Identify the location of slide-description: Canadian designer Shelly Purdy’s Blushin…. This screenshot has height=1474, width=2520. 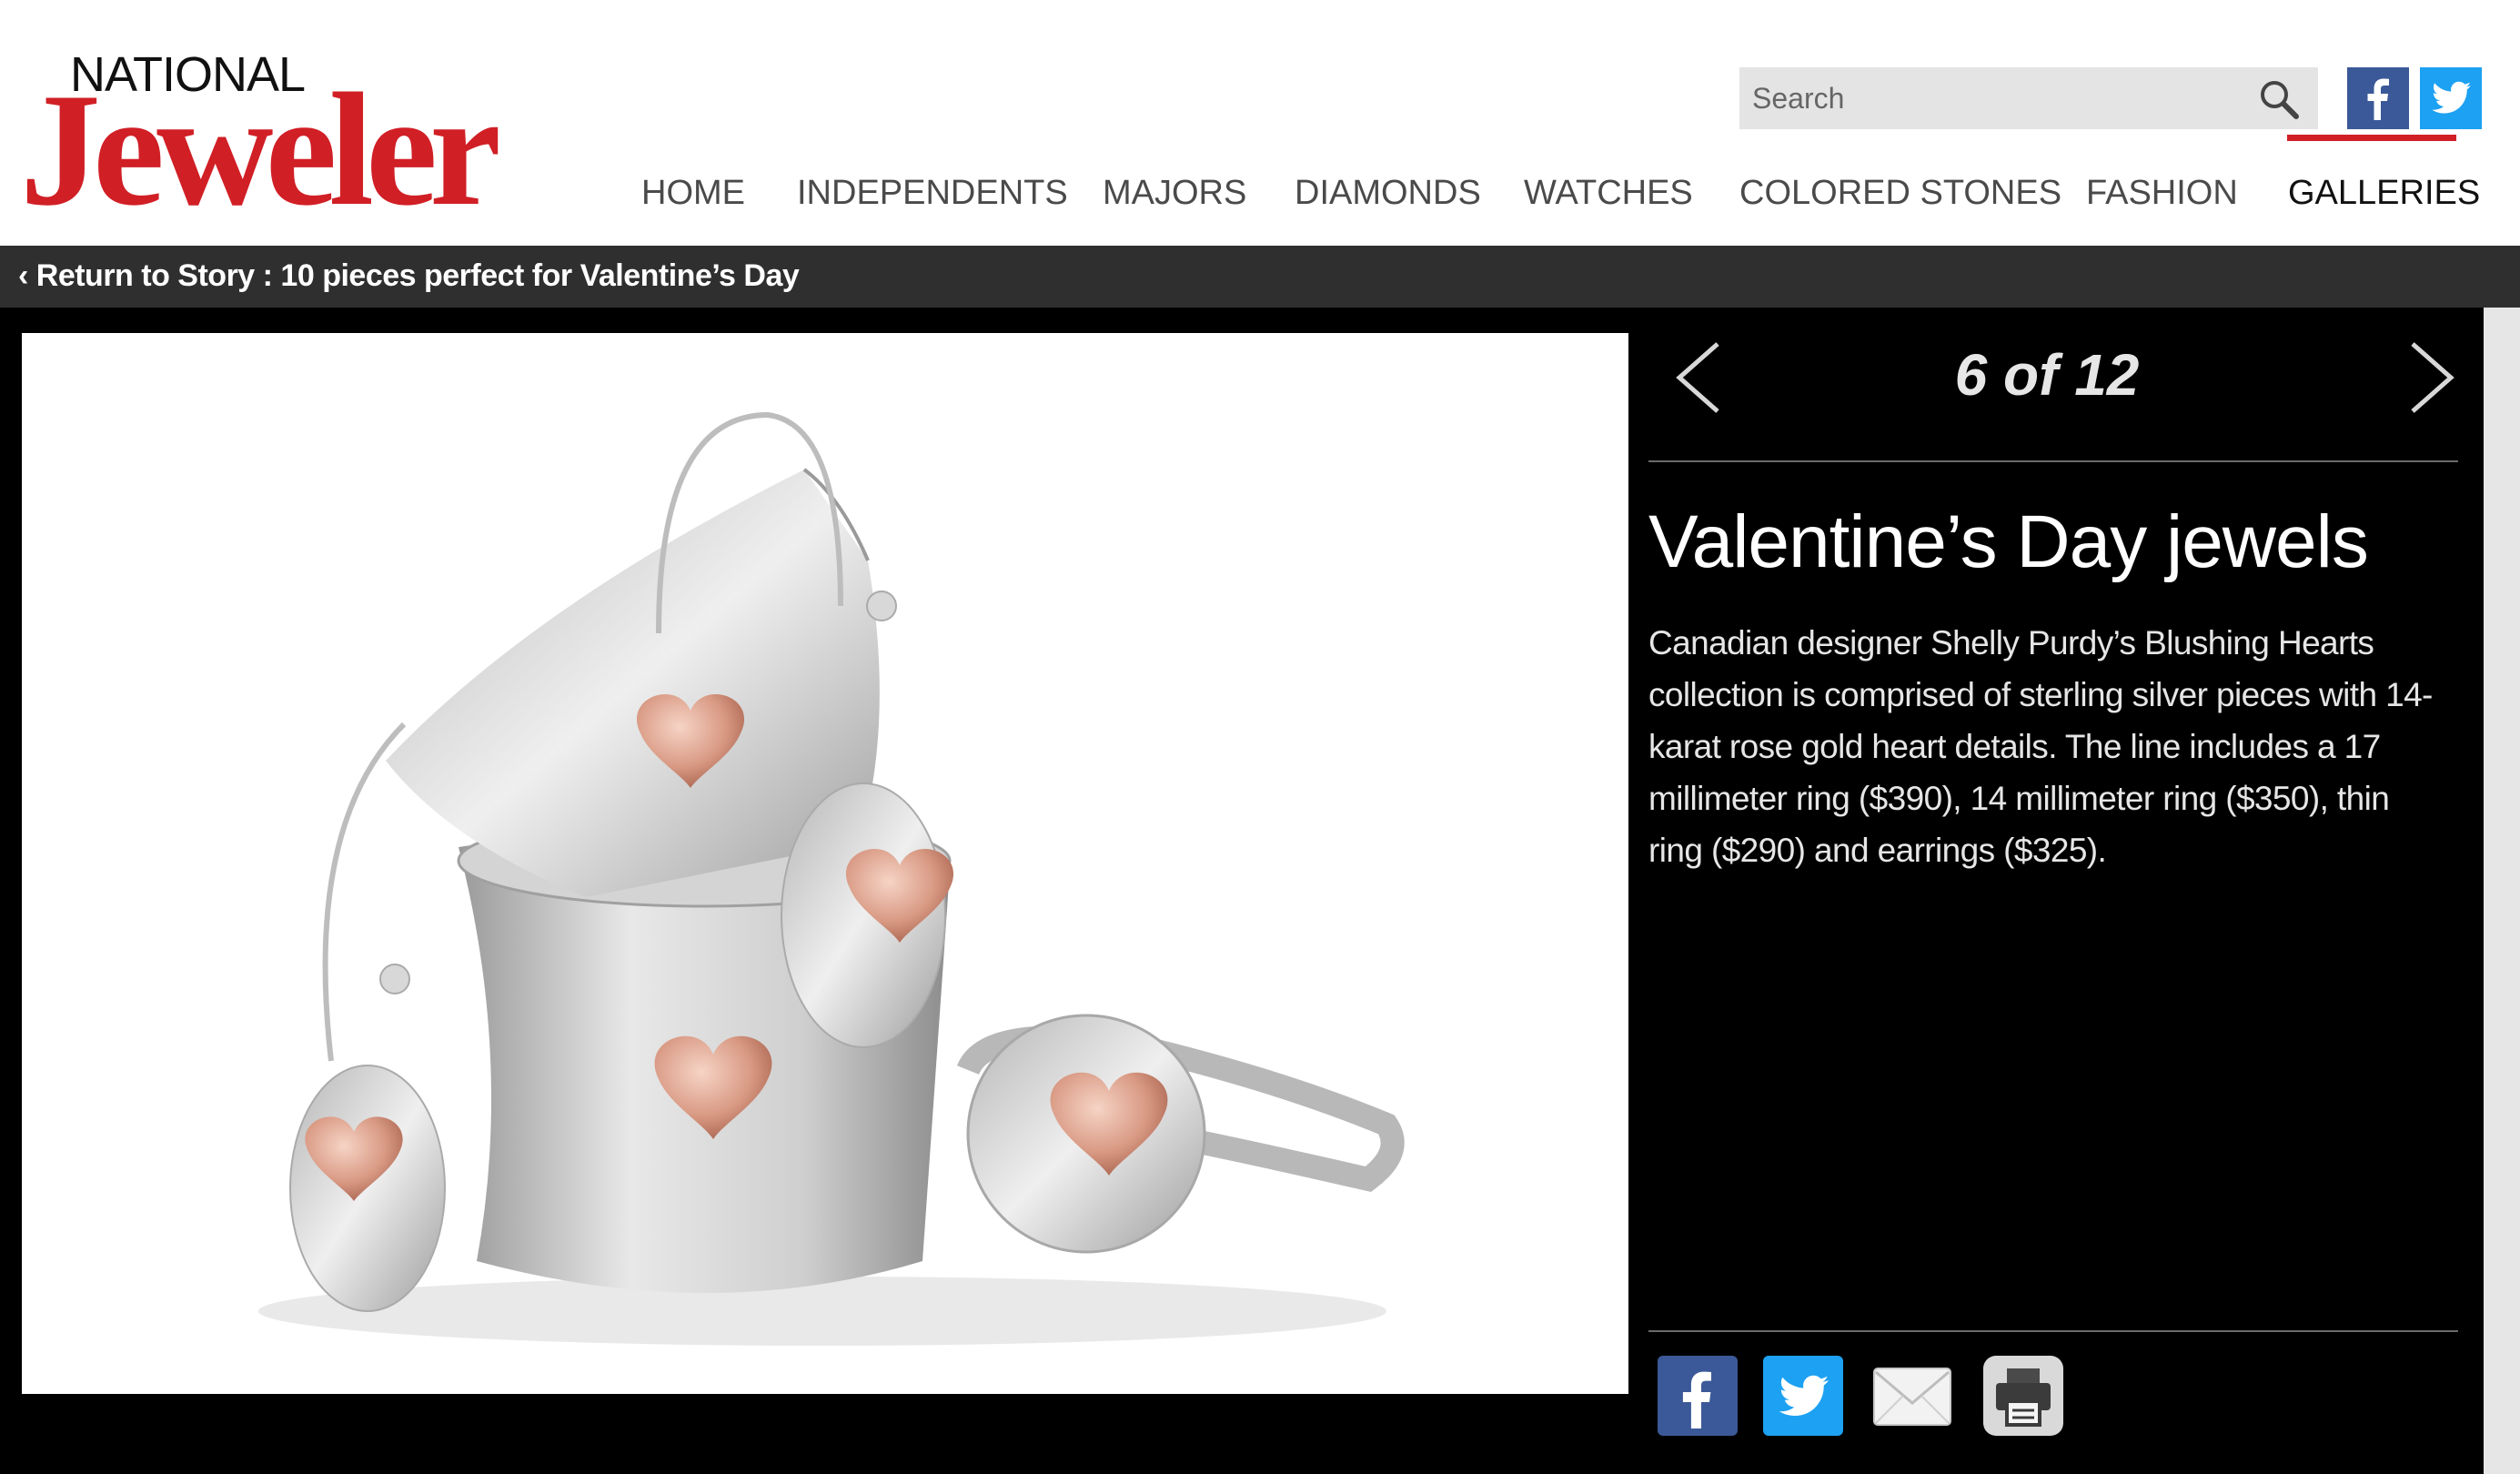
(2041, 747).